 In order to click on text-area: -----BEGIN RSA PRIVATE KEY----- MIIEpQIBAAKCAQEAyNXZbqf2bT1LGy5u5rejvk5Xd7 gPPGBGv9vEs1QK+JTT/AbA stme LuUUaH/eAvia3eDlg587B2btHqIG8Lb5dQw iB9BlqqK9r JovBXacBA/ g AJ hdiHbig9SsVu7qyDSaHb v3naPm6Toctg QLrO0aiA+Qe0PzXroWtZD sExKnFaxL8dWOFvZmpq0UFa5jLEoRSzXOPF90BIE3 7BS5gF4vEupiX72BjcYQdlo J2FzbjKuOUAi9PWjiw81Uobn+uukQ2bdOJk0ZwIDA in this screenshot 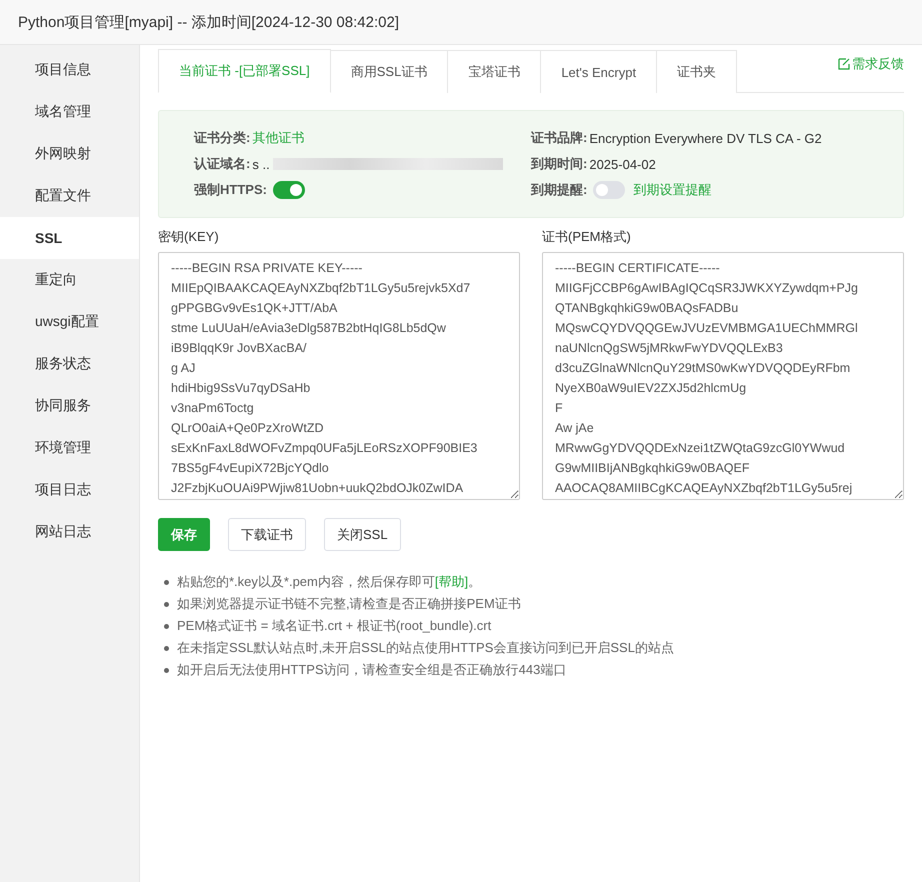, I will do `click(339, 376)`.